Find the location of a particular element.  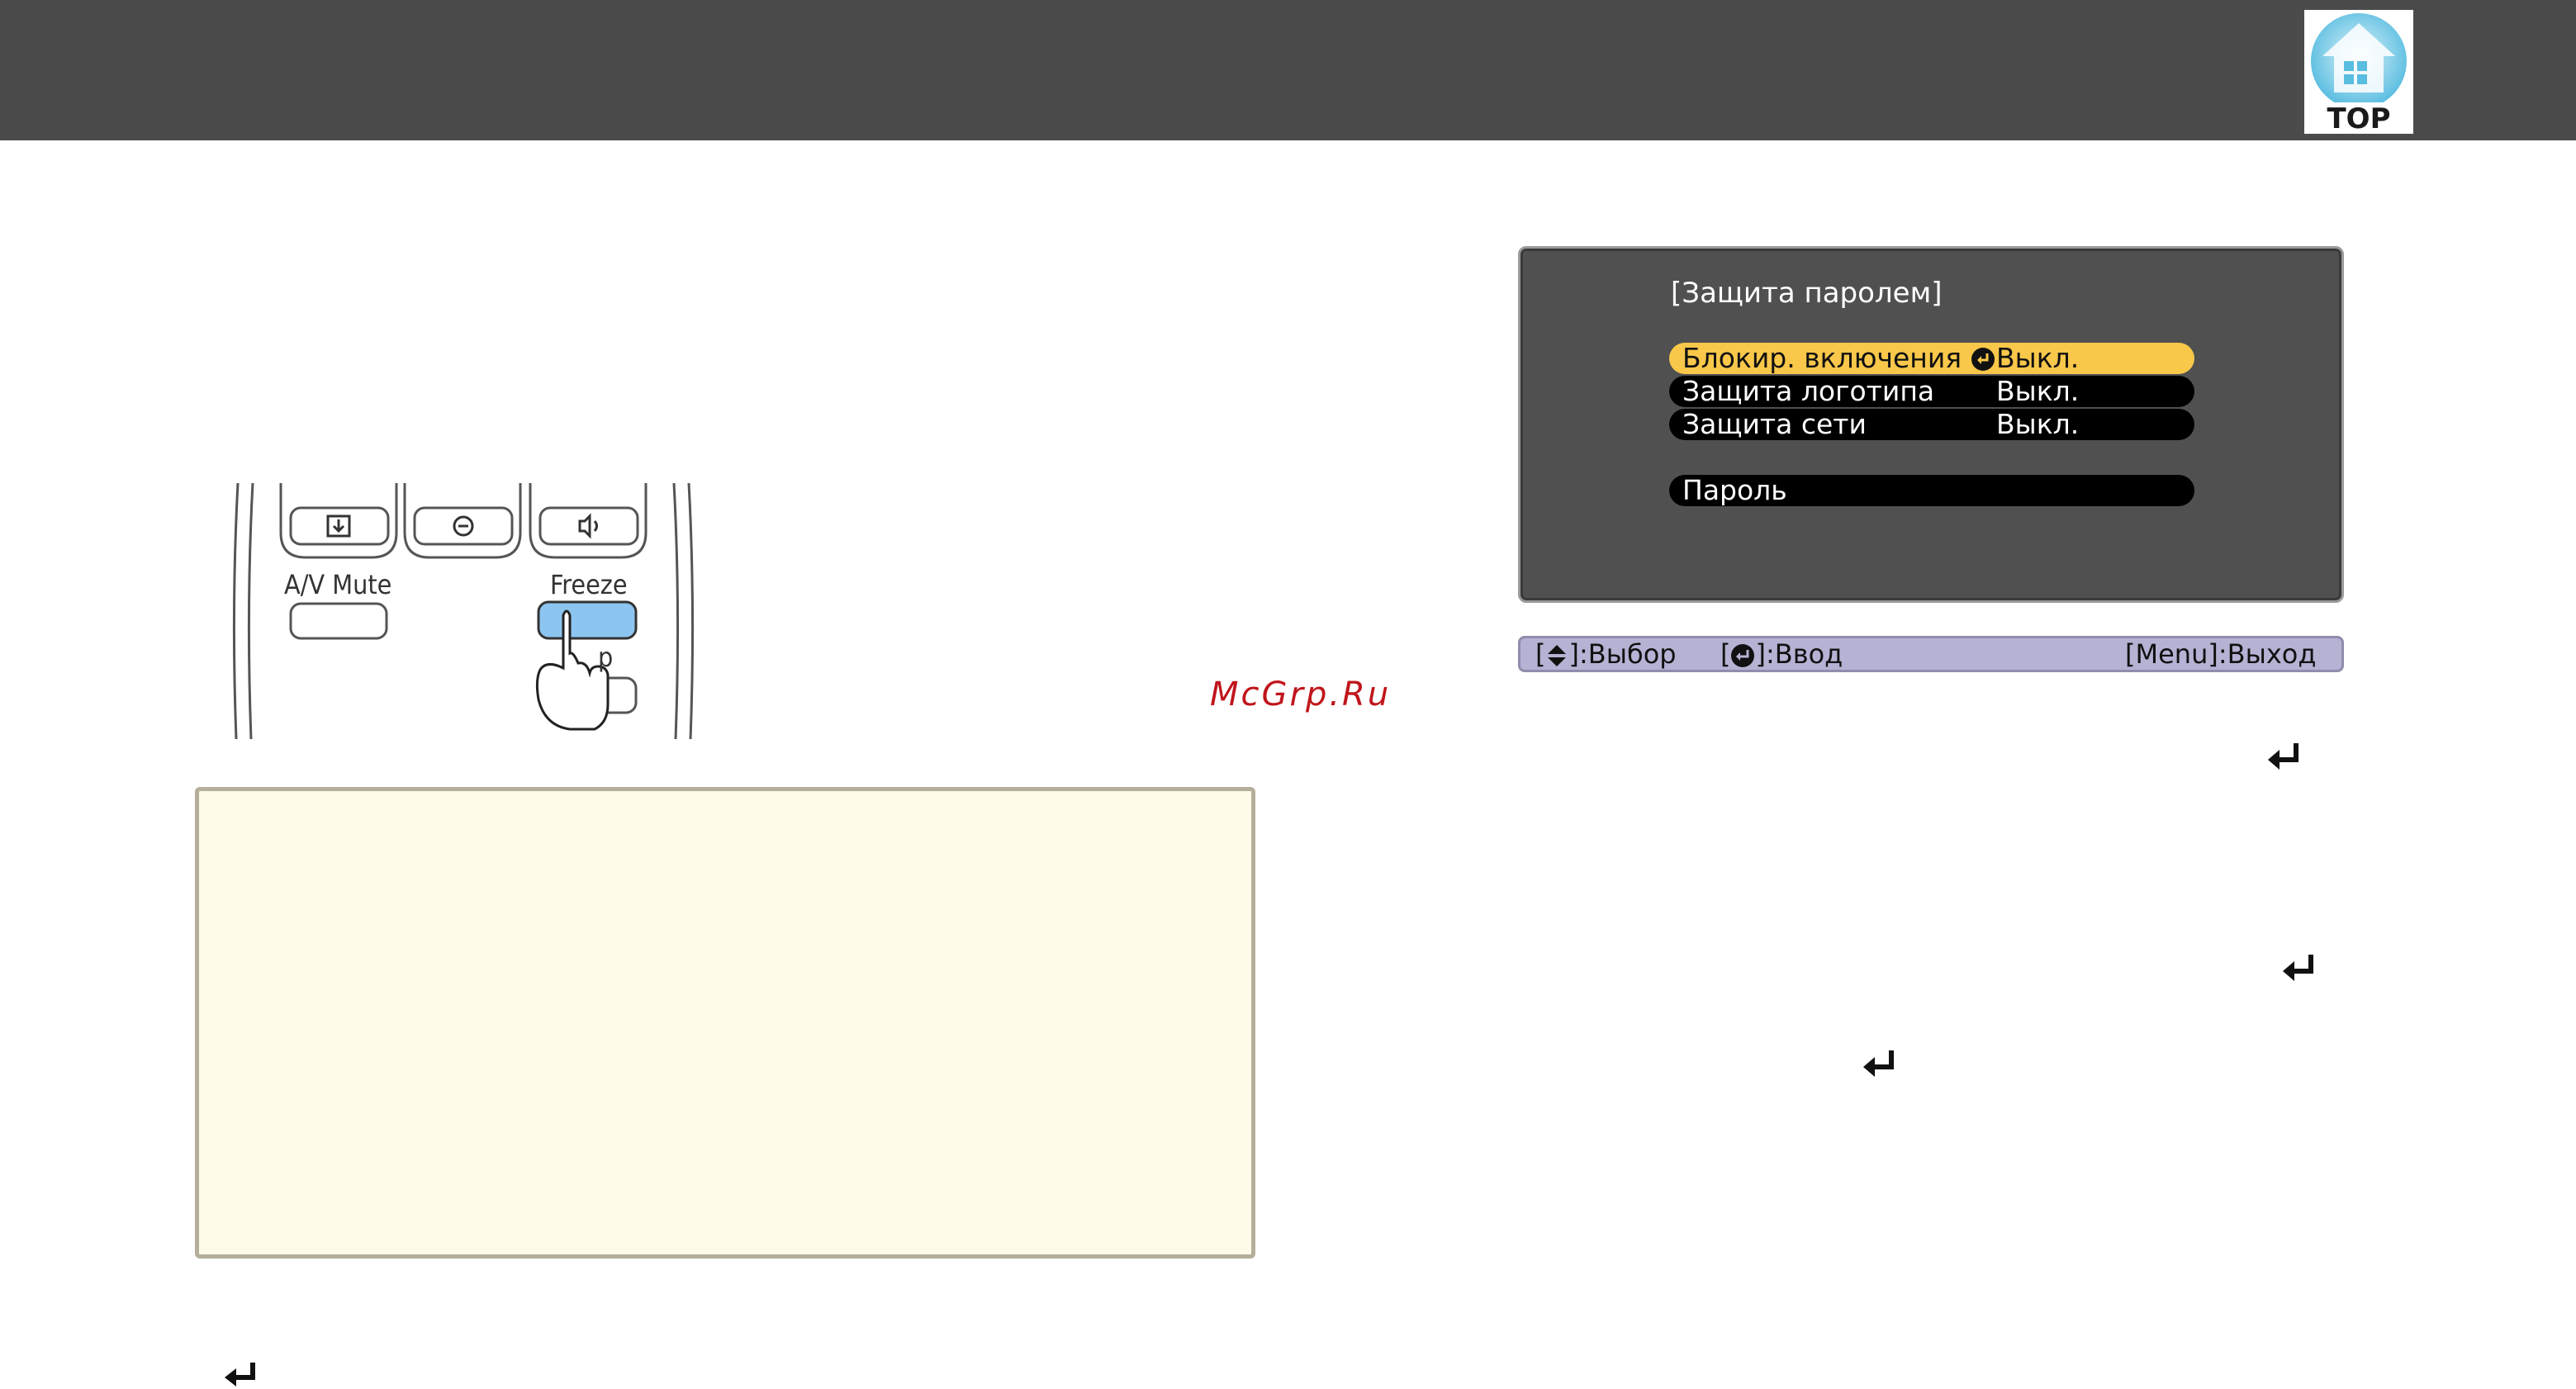

guide-enter-text: :Ввод is located at coordinates (1804, 654).